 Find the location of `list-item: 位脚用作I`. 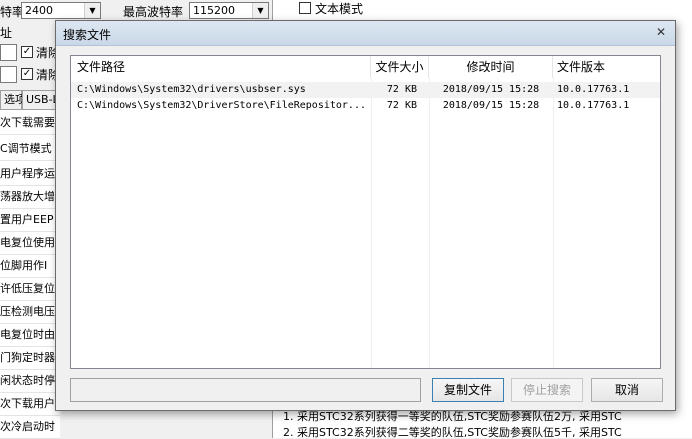

list-item: 位脚用作I is located at coordinates (30, 266).